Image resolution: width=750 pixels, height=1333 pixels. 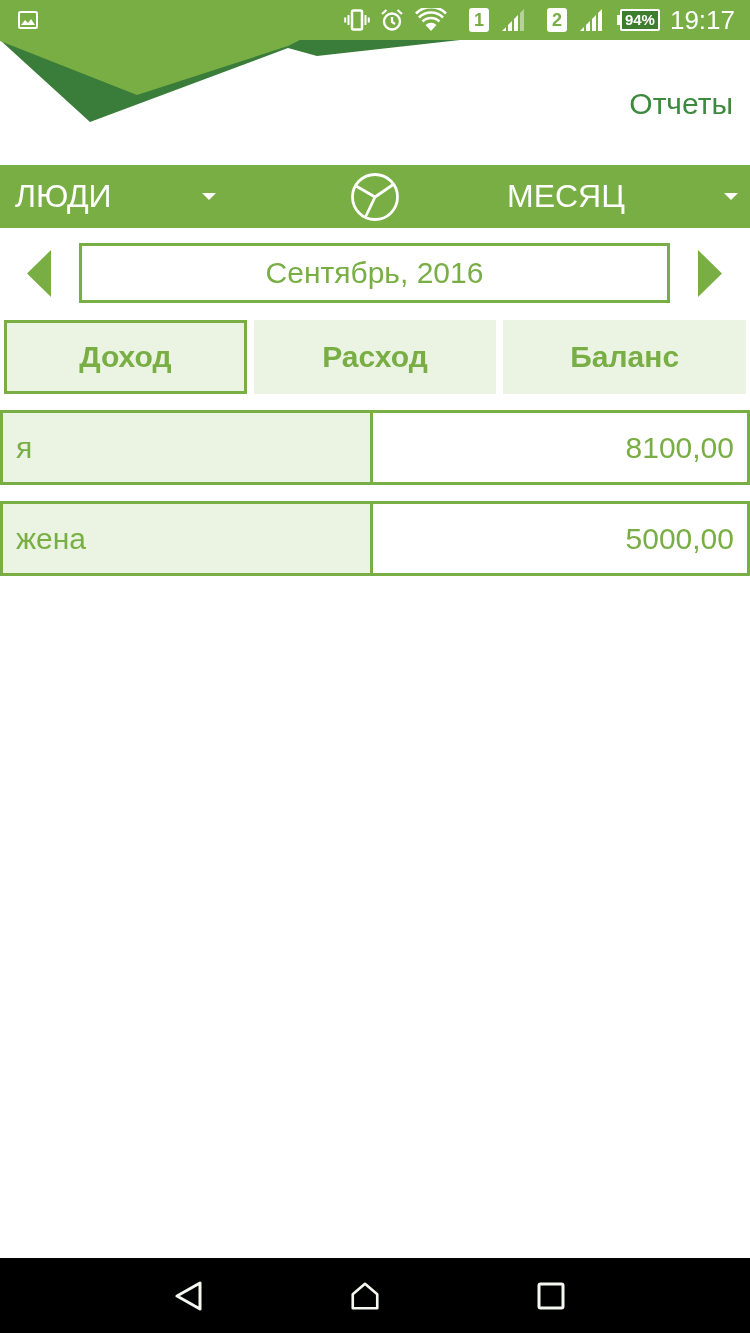 What do you see at coordinates (375, 357) in the screenshot?
I see `report-tab: Расход` at bounding box center [375, 357].